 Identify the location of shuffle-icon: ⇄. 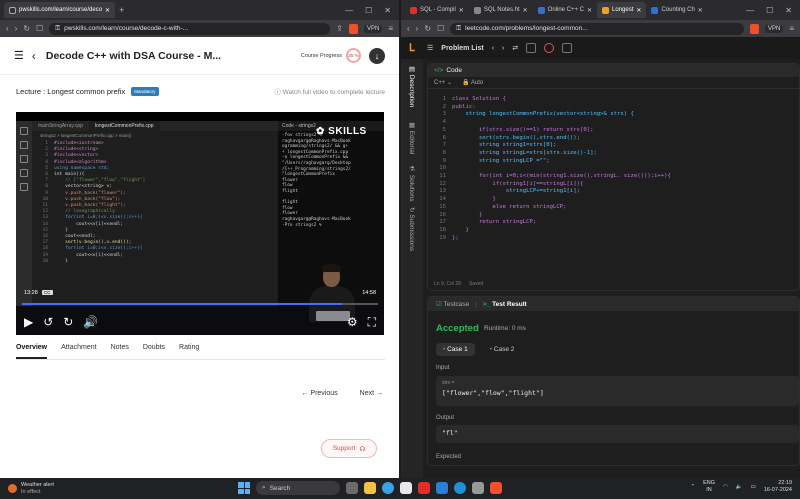
(515, 48).